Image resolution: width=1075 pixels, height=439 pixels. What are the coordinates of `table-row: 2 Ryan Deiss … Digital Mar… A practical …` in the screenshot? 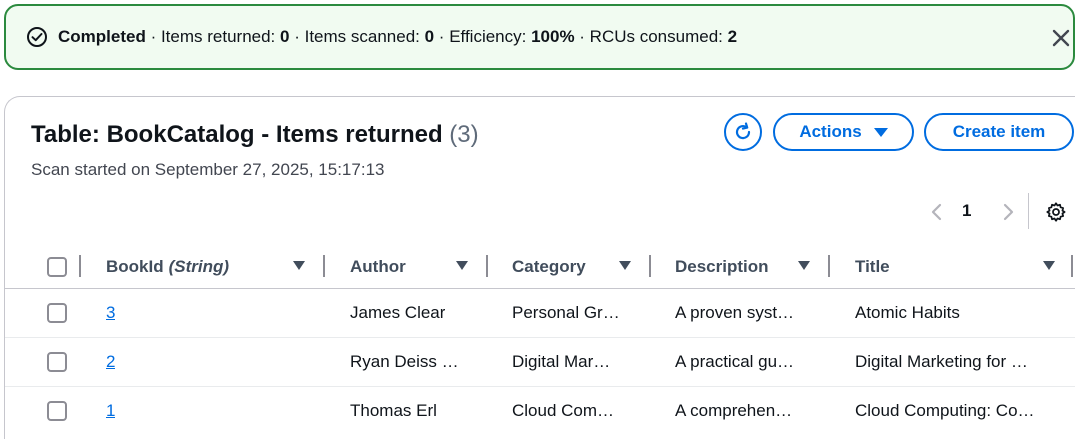 It's located at (540, 362).